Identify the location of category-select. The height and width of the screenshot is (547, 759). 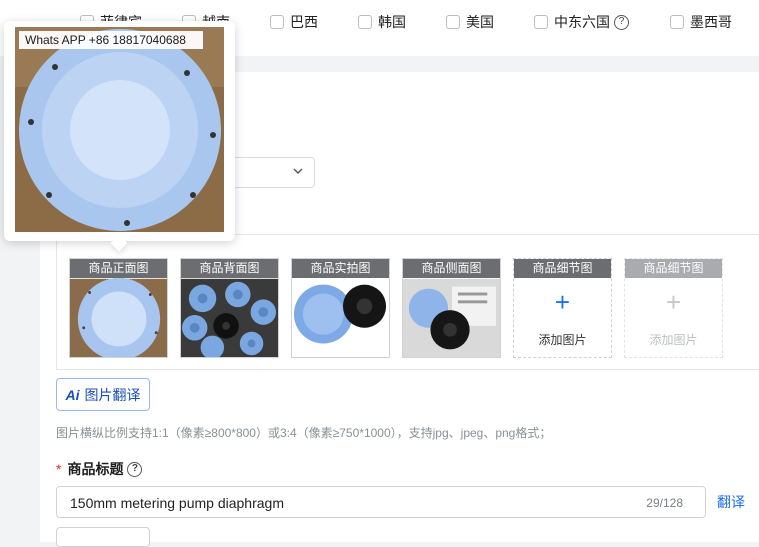
(270, 172).